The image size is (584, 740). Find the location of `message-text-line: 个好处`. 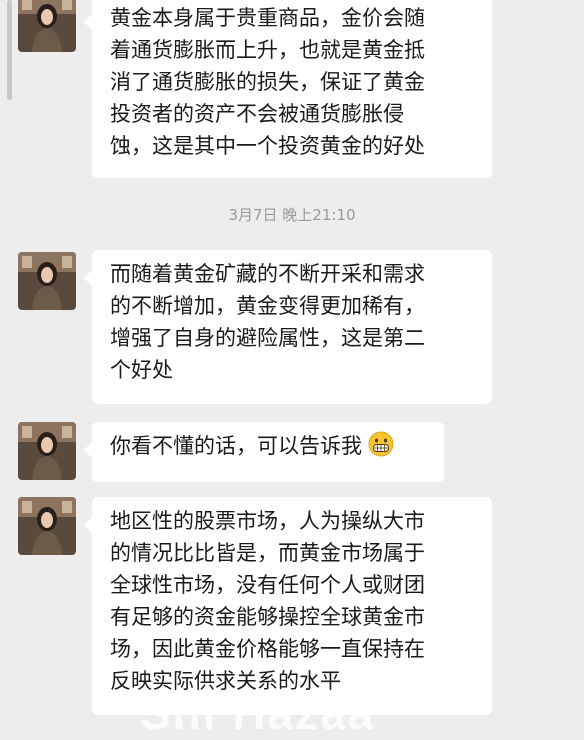

message-text-line: 个好处 is located at coordinates (141, 370).